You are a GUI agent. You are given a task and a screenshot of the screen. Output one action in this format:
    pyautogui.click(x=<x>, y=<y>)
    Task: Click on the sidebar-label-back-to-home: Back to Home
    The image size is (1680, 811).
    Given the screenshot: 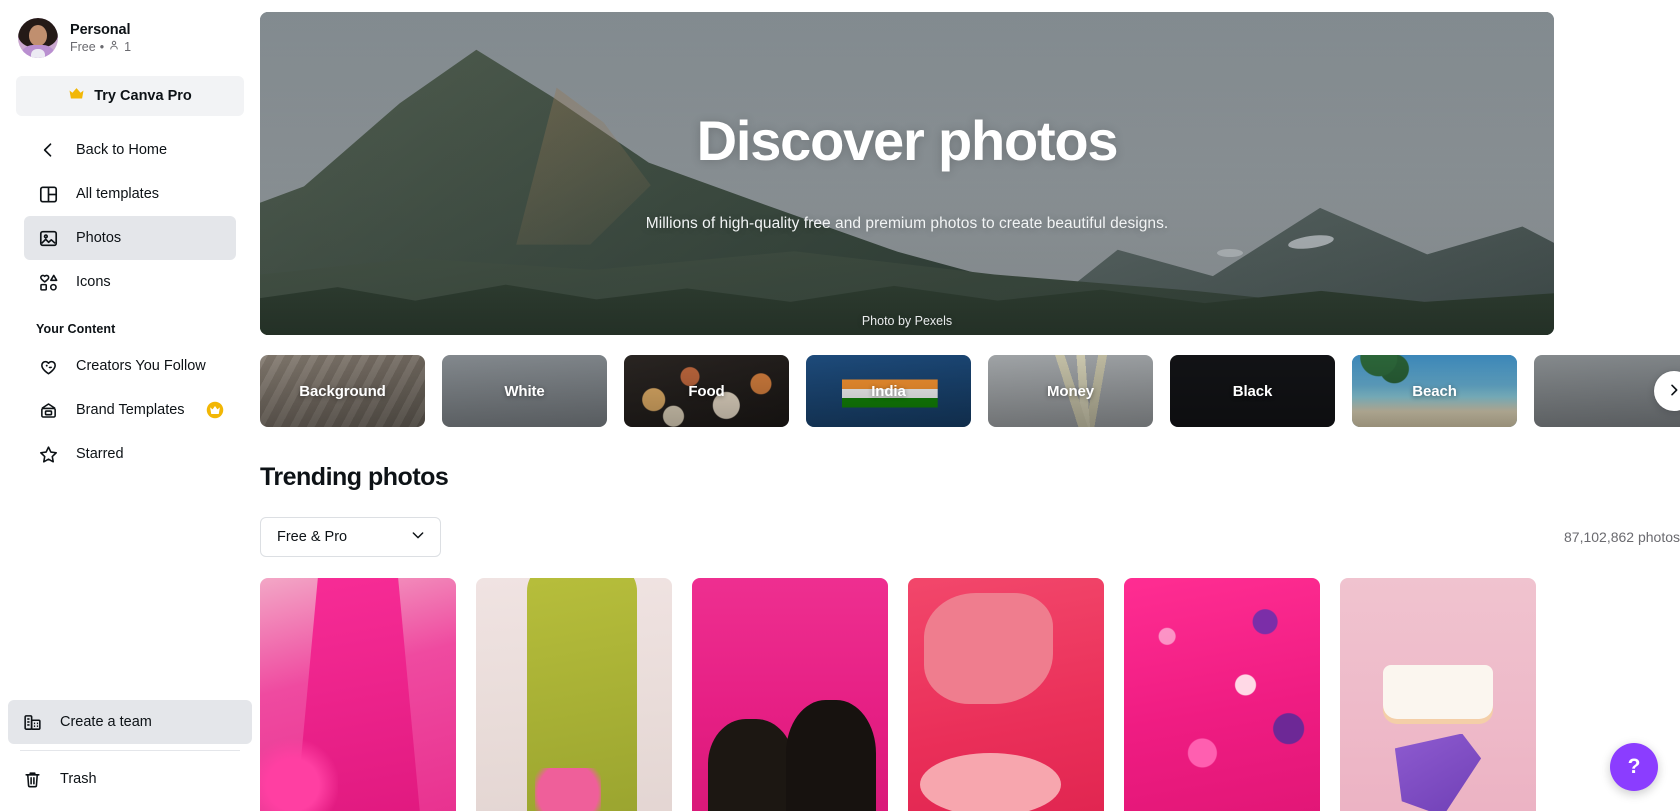 What is the action you would take?
    pyautogui.click(x=122, y=150)
    